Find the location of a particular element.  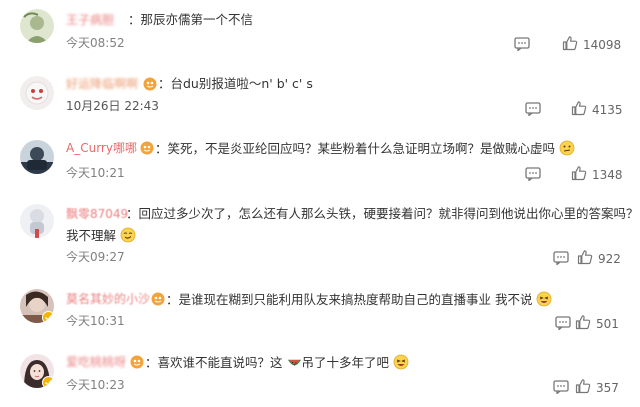

comment-time: 今天10:21 is located at coordinates (95, 173).